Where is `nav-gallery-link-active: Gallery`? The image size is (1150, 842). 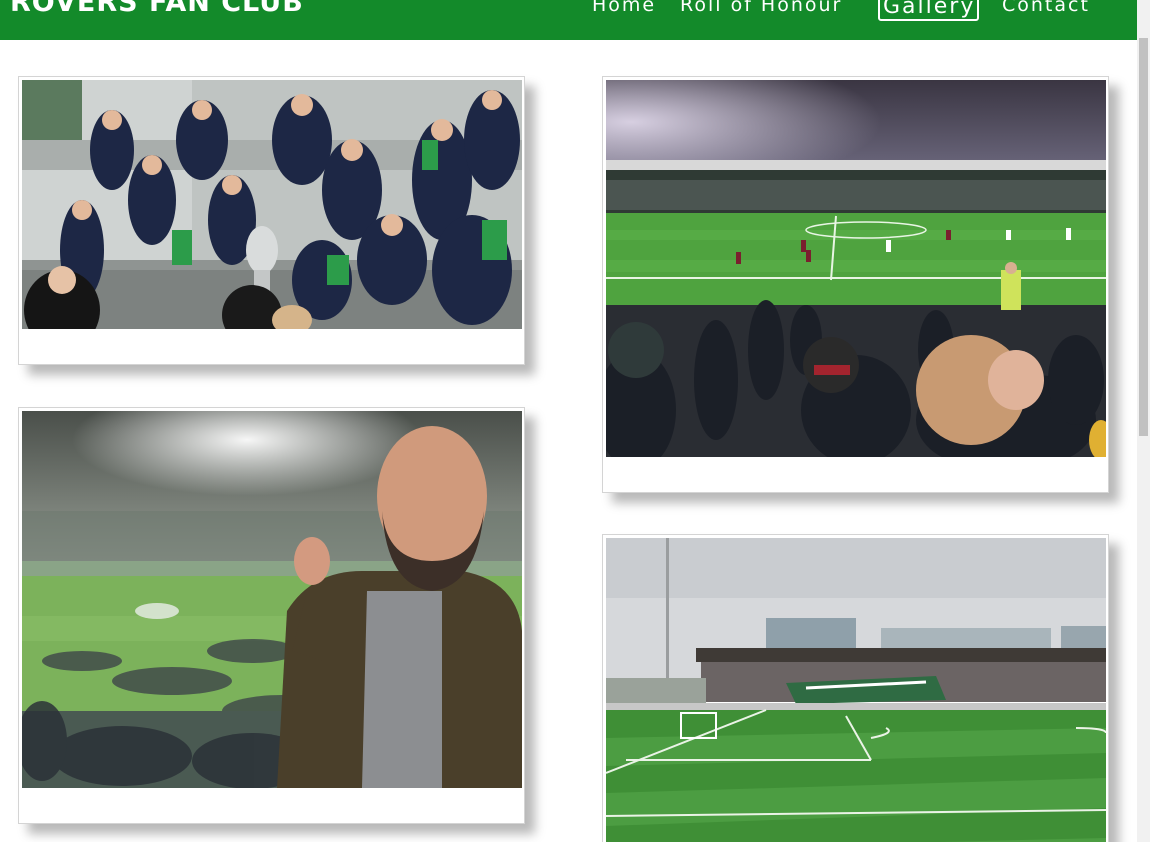 nav-gallery-link-active: Gallery is located at coordinates (929, 10).